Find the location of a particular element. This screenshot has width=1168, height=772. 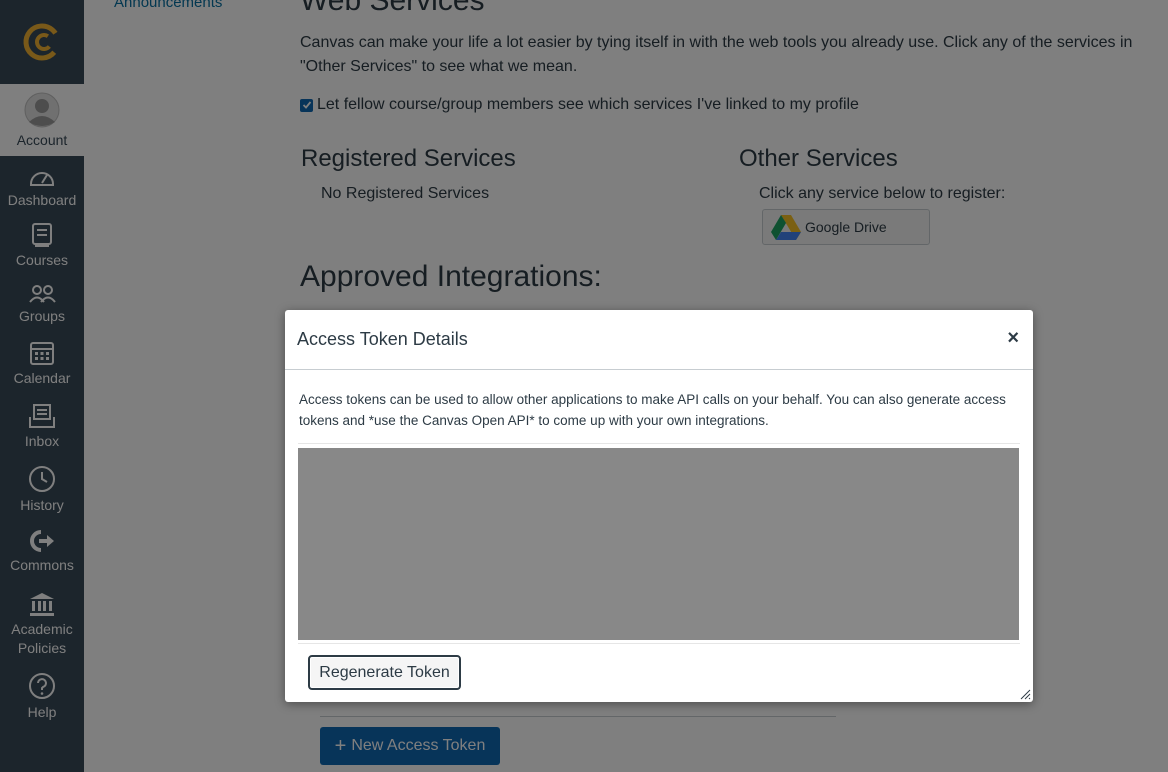

details-top-divider is located at coordinates (659, 443).